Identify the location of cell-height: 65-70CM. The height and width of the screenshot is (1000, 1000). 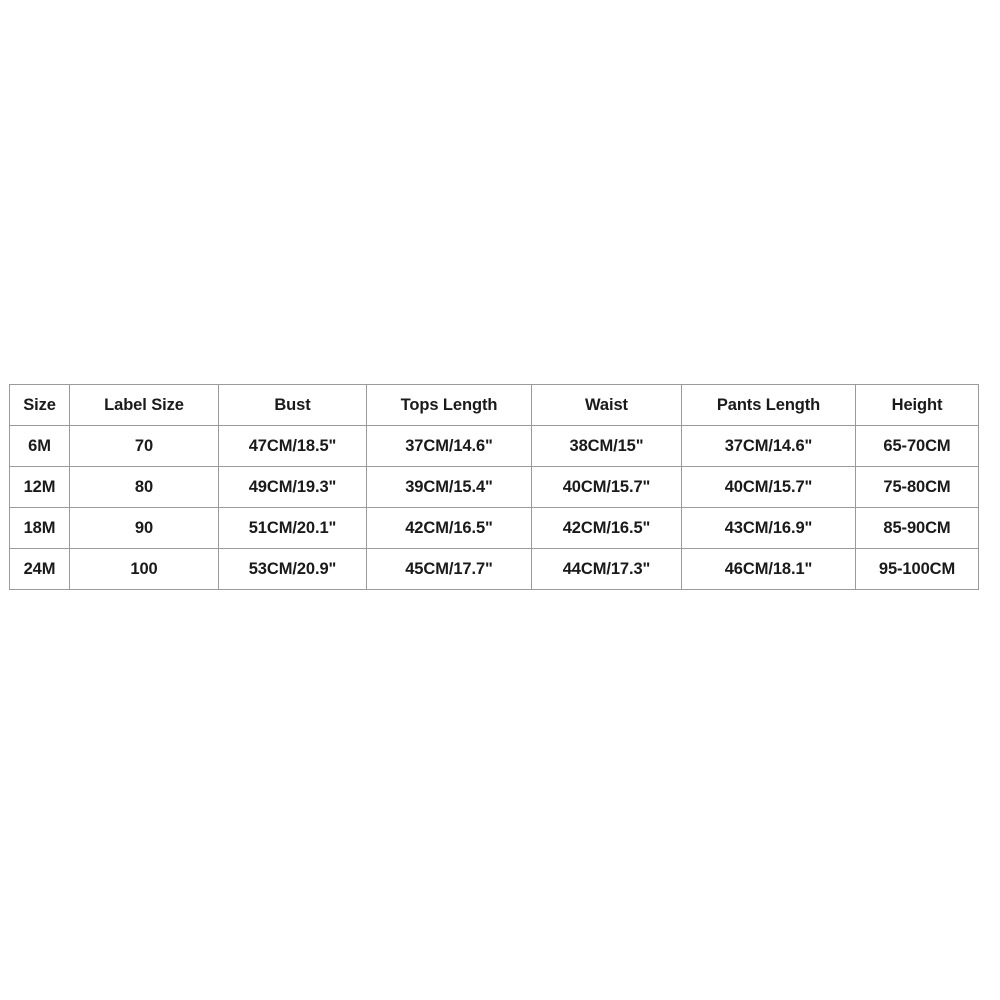
(917, 446).